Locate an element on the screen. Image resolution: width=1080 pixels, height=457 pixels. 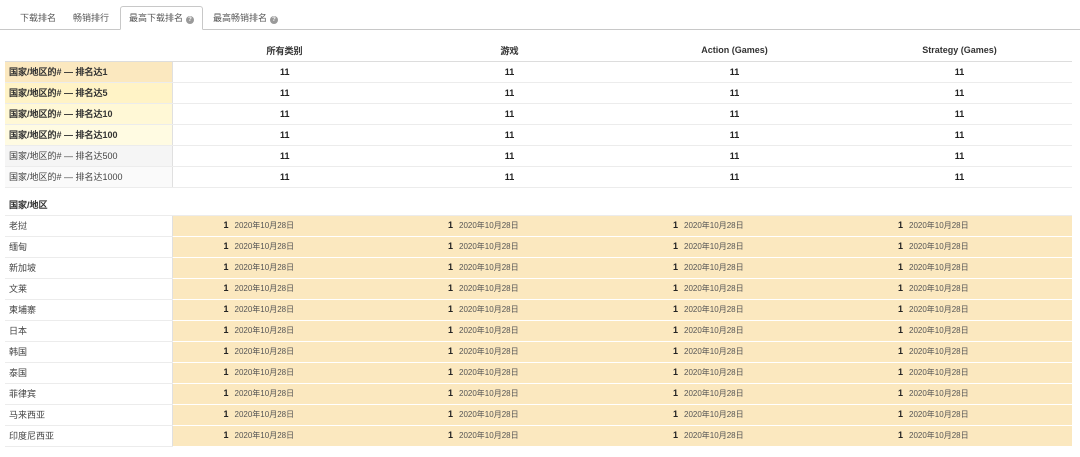
tab-top-grossing-rank: 畅销排行 is located at coordinates (91, 19).